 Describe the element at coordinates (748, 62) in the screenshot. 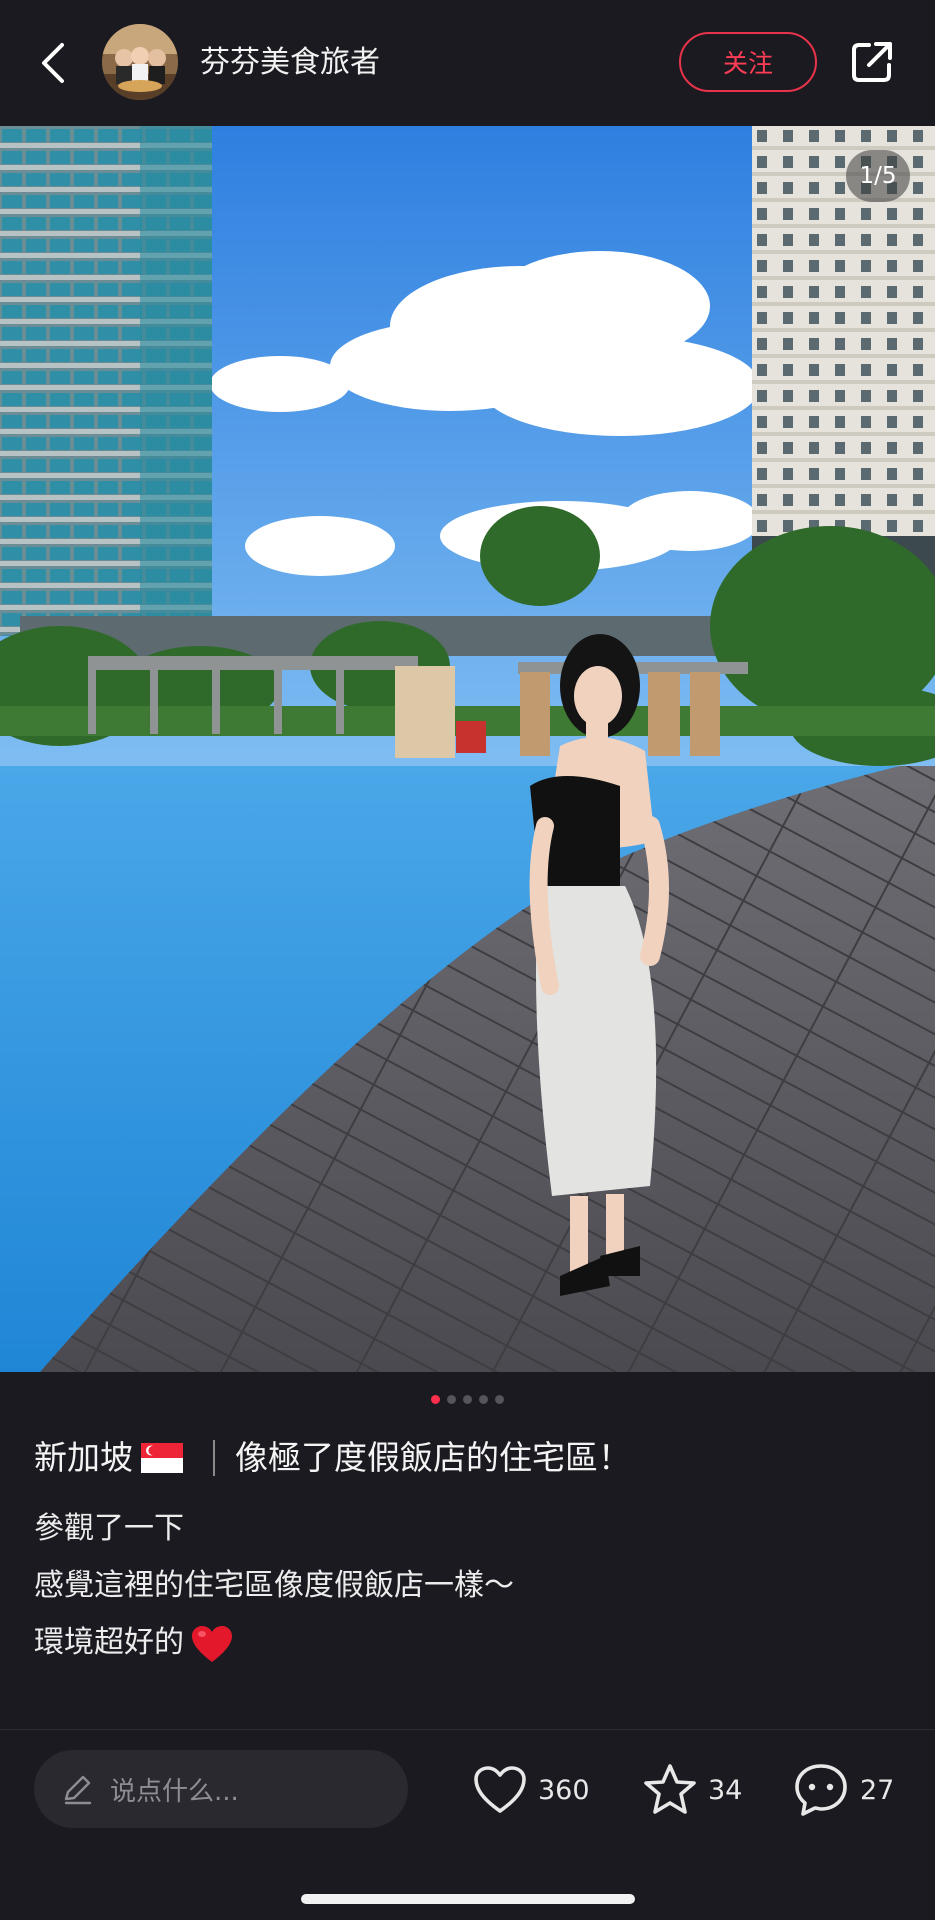

I see `follow-button: 关注` at that location.